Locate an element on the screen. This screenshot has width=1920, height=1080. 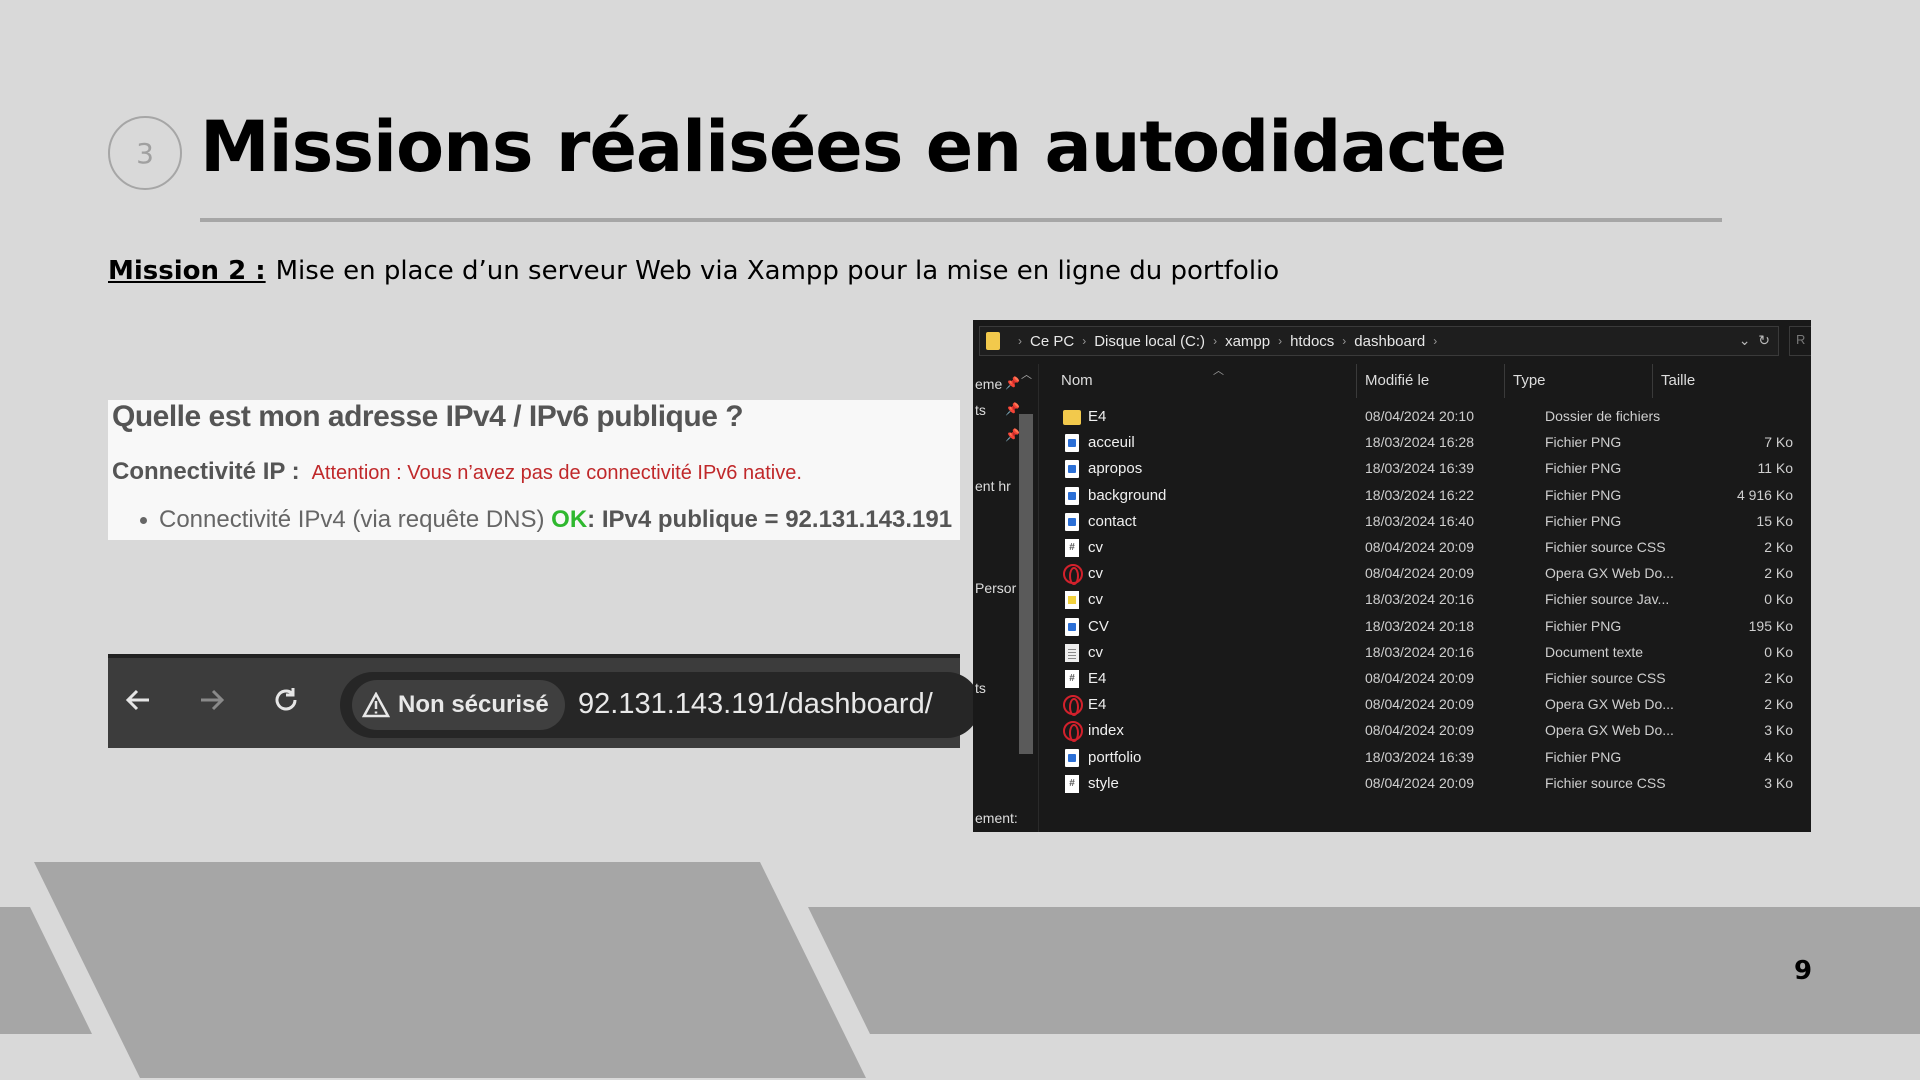
file-size: 4 Ko is located at coordinates (1778, 756).